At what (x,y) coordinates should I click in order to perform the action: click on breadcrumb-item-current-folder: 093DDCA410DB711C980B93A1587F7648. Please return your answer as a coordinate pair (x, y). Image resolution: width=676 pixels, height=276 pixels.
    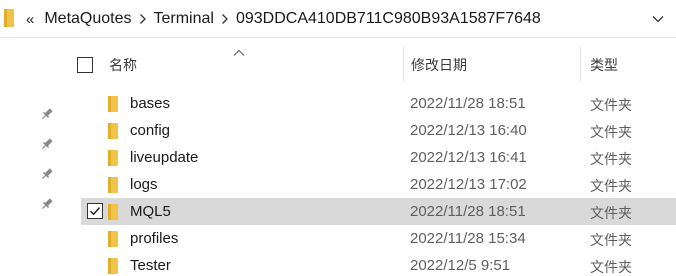
    Looking at the image, I should click on (388, 19).